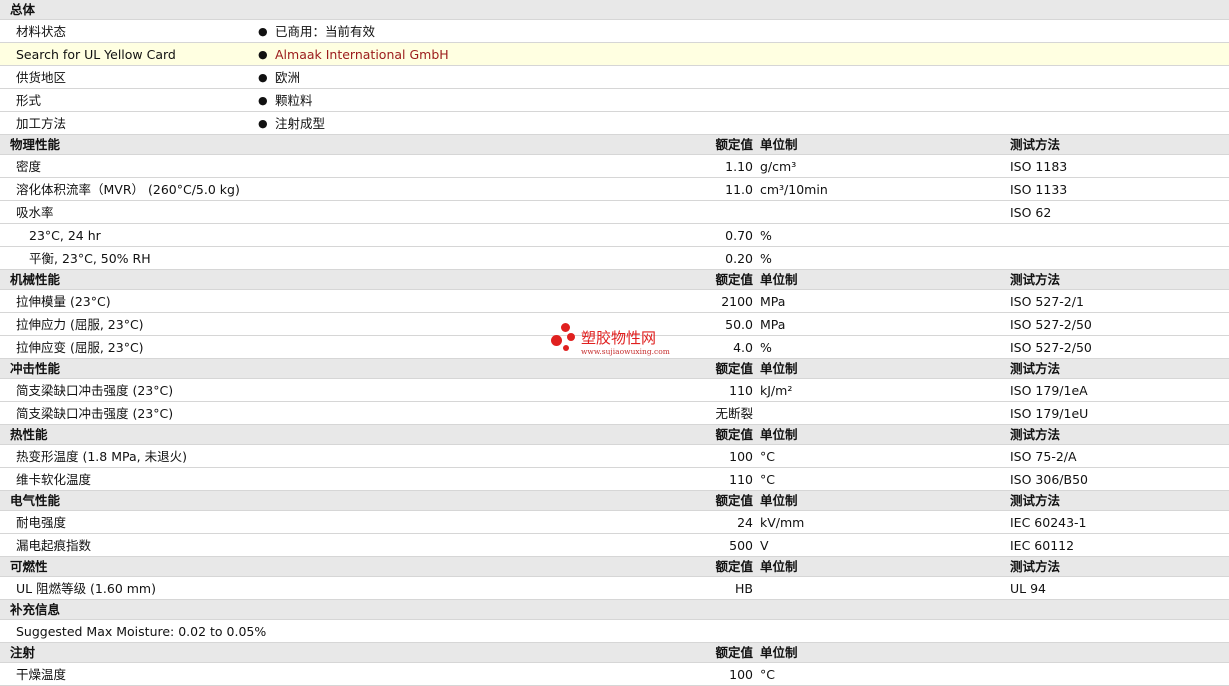 Image resolution: width=1229 pixels, height=686 pixels. Describe the element at coordinates (794, 189) in the screenshot. I see `property-unit: cm³/10min` at that location.